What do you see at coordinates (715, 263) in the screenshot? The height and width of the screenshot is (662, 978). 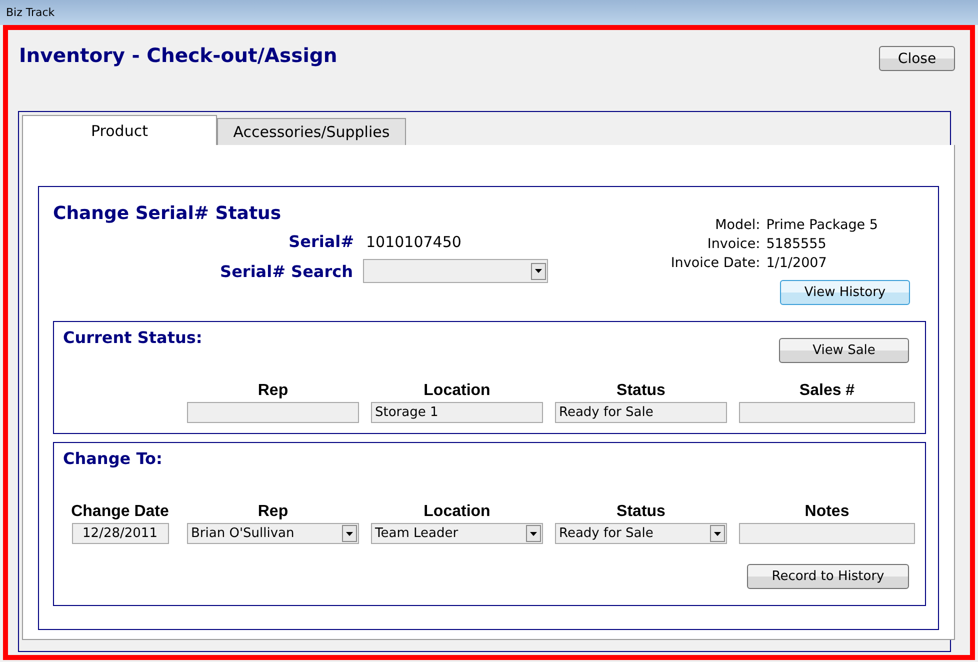 I see `info-label: Invoice Date:` at bounding box center [715, 263].